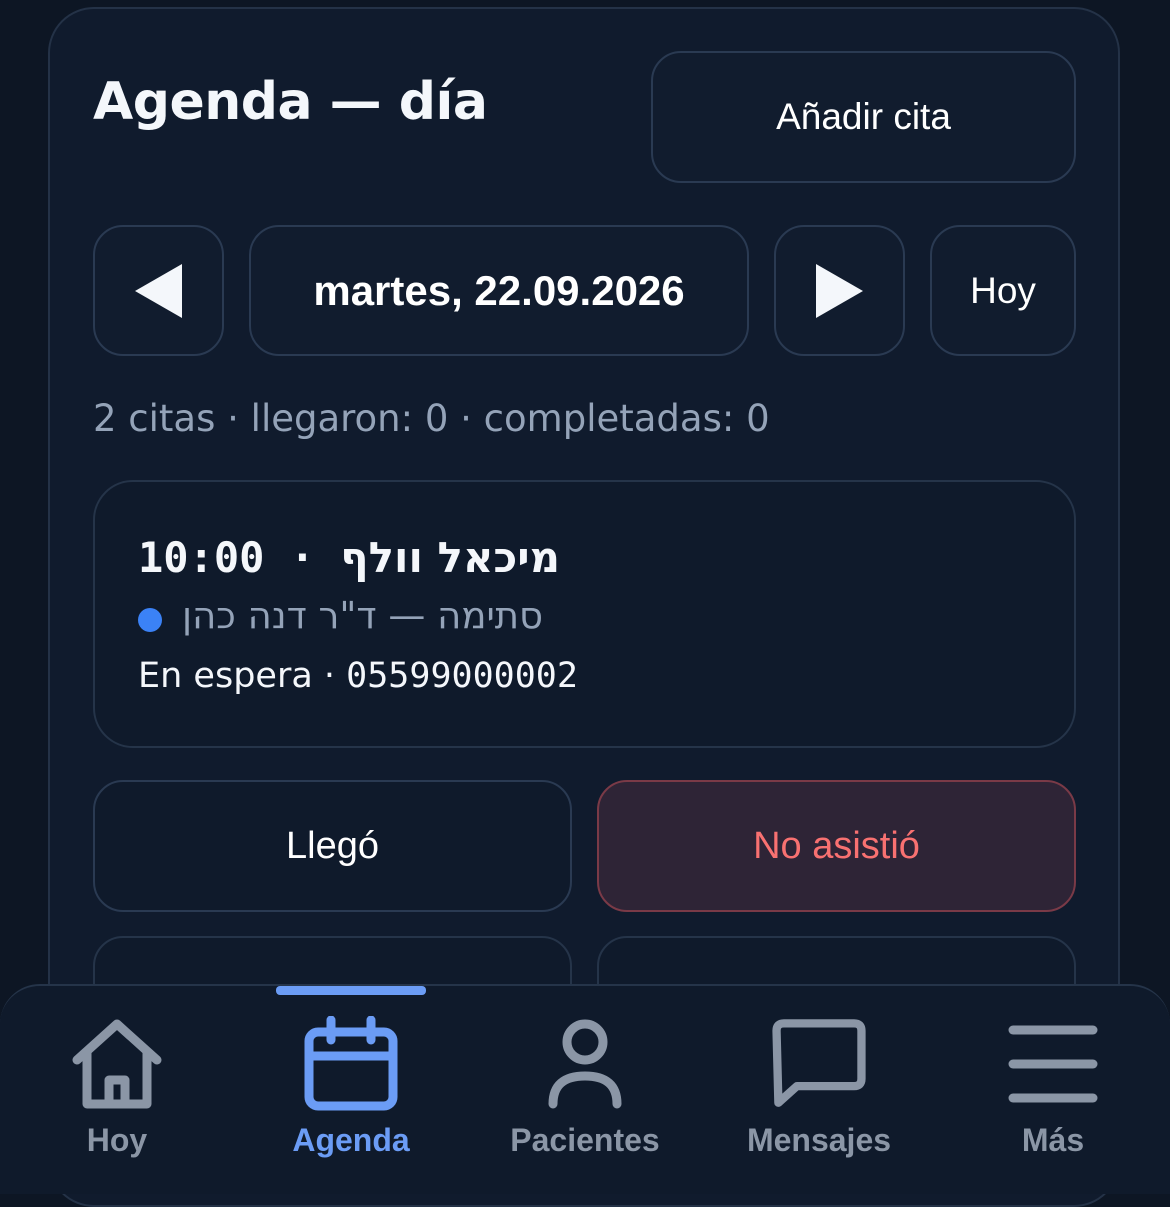  I want to click on appointment-type-row: סתימה — ד"ר דנה כהן, so click(340, 615).